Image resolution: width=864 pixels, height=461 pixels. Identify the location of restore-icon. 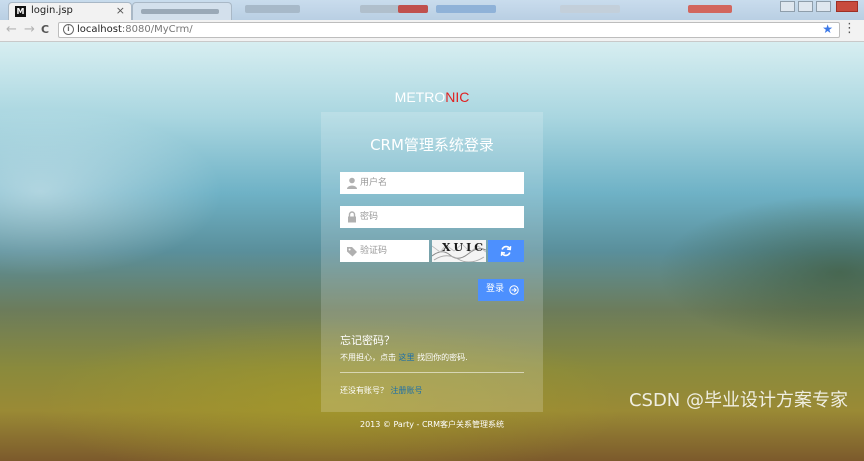
(805, 6).